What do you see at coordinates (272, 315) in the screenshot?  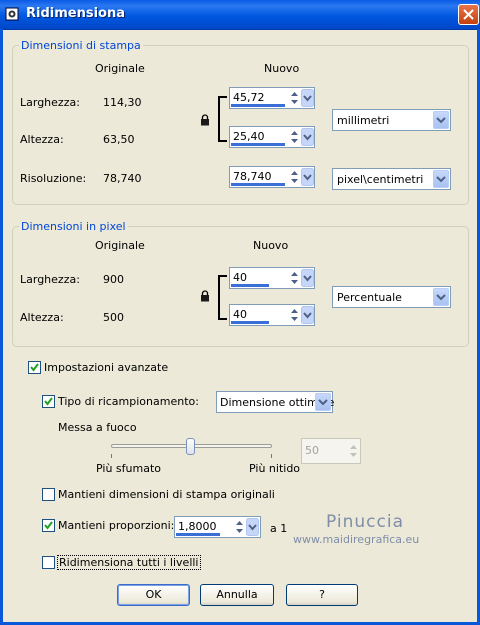 I see `pixel-height-spinner: 40` at bounding box center [272, 315].